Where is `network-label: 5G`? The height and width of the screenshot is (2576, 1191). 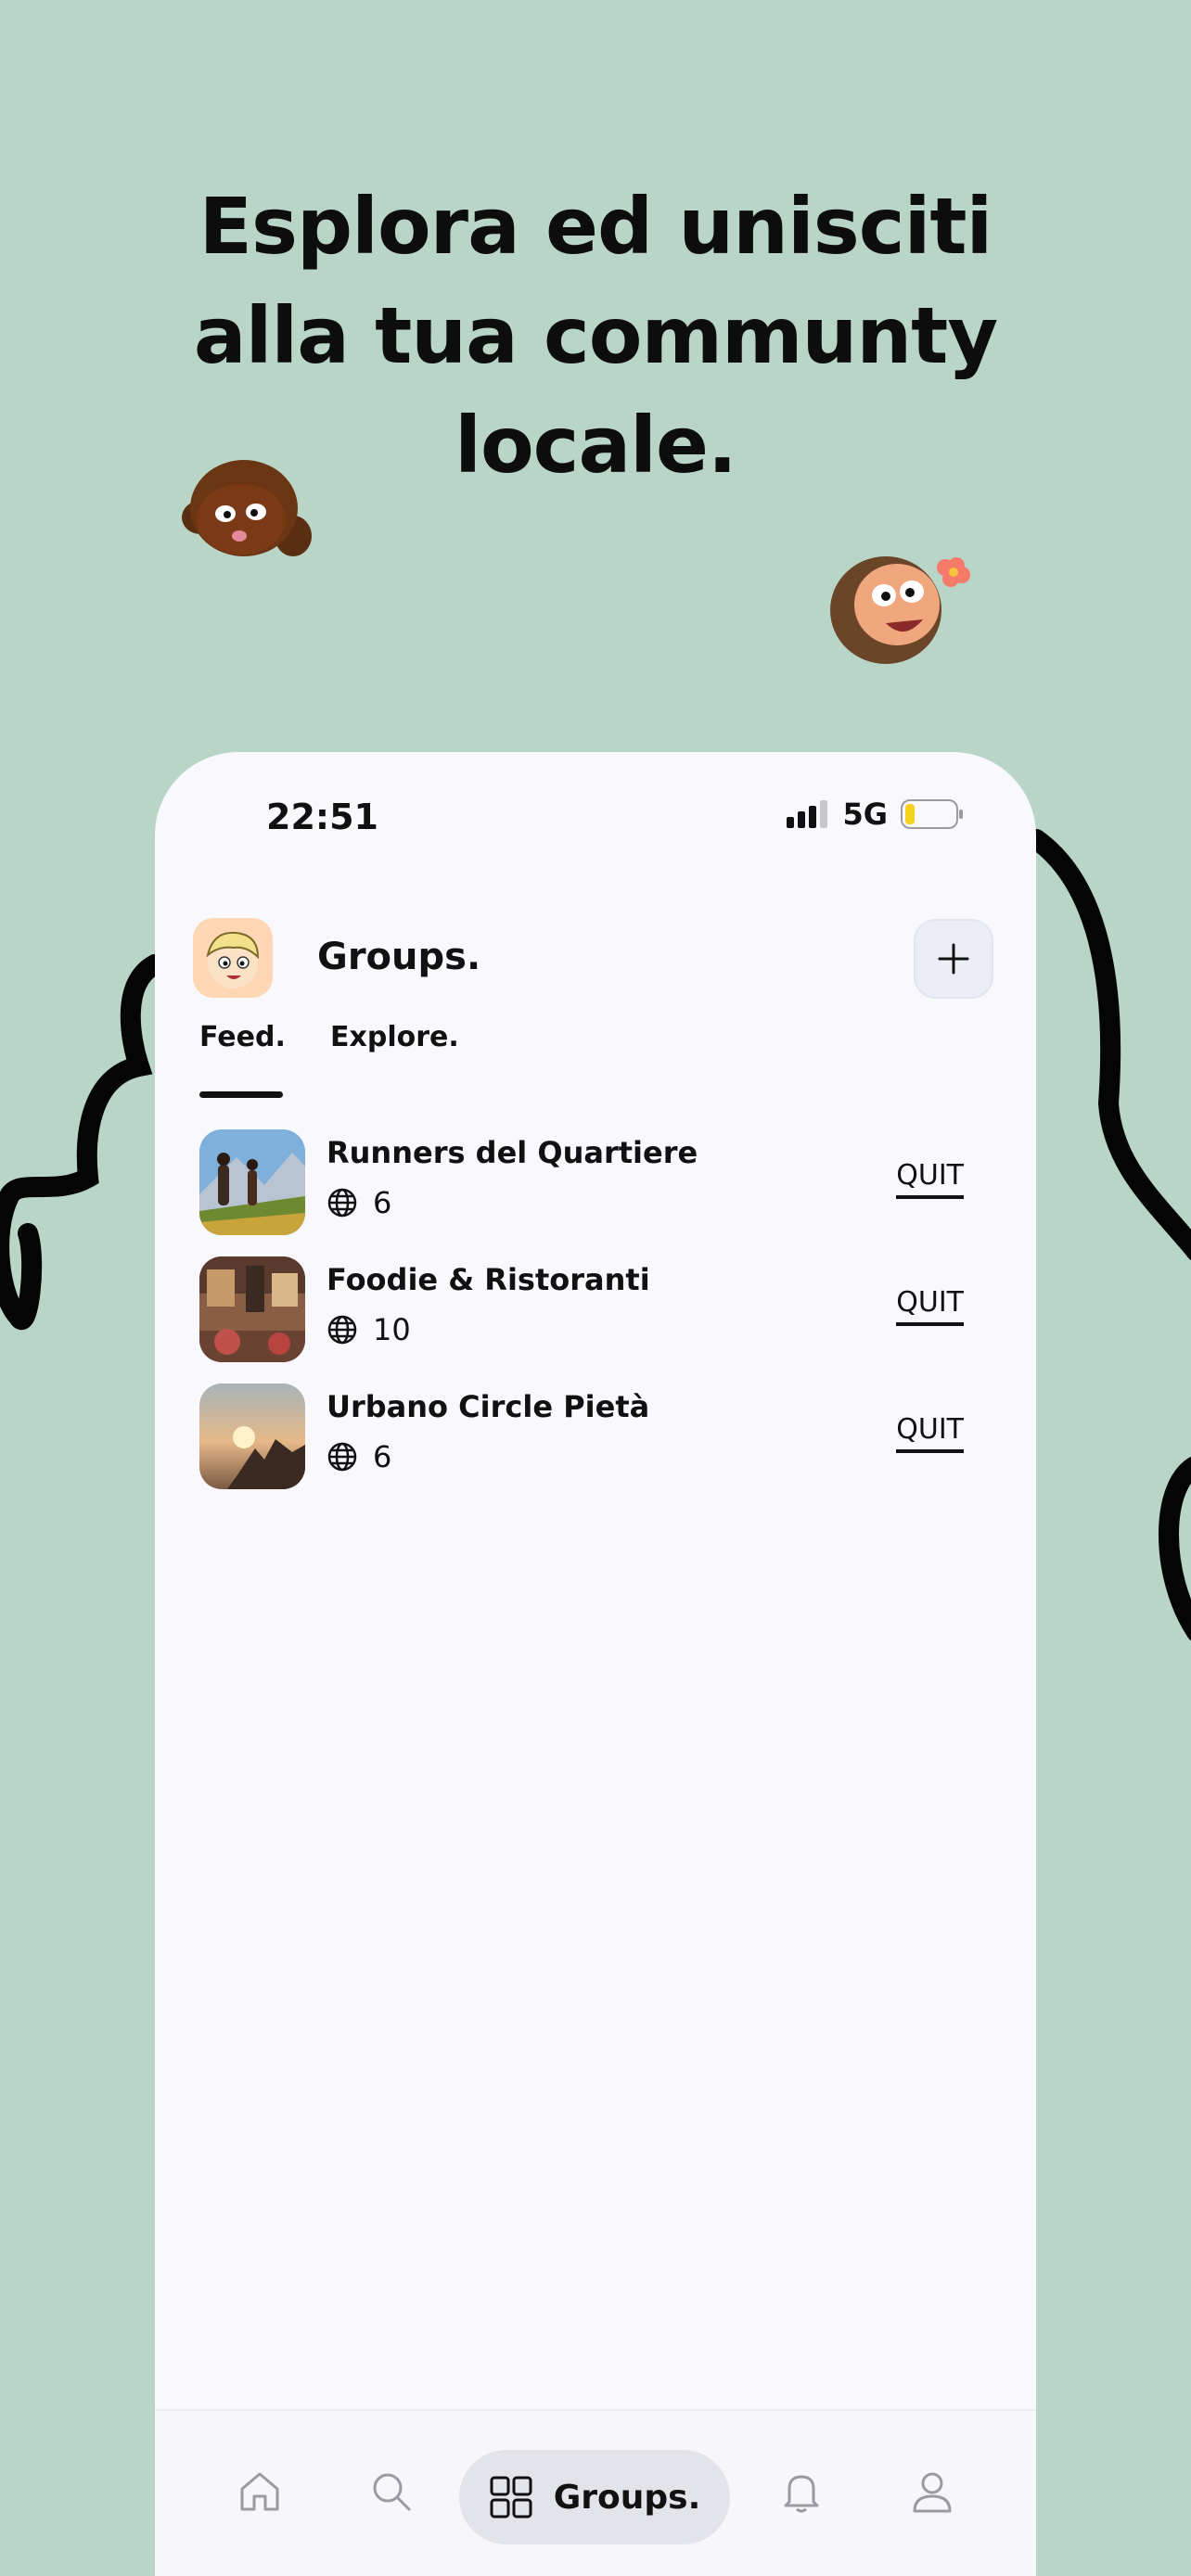
network-label: 5G is located at coordinates (865, 814).